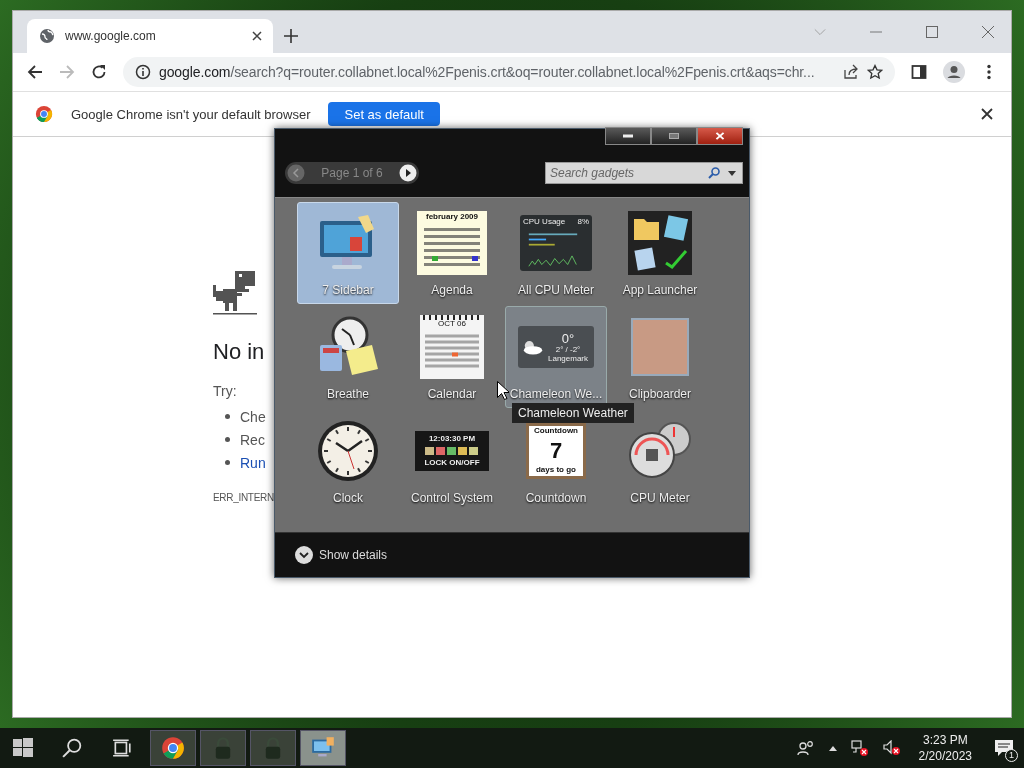 The width and height of the screenshot is (1024, 768). Describe the element at coordinates (452, 439) in the screenshot. I see `clock-time: 12:03:30 PM` at that location.